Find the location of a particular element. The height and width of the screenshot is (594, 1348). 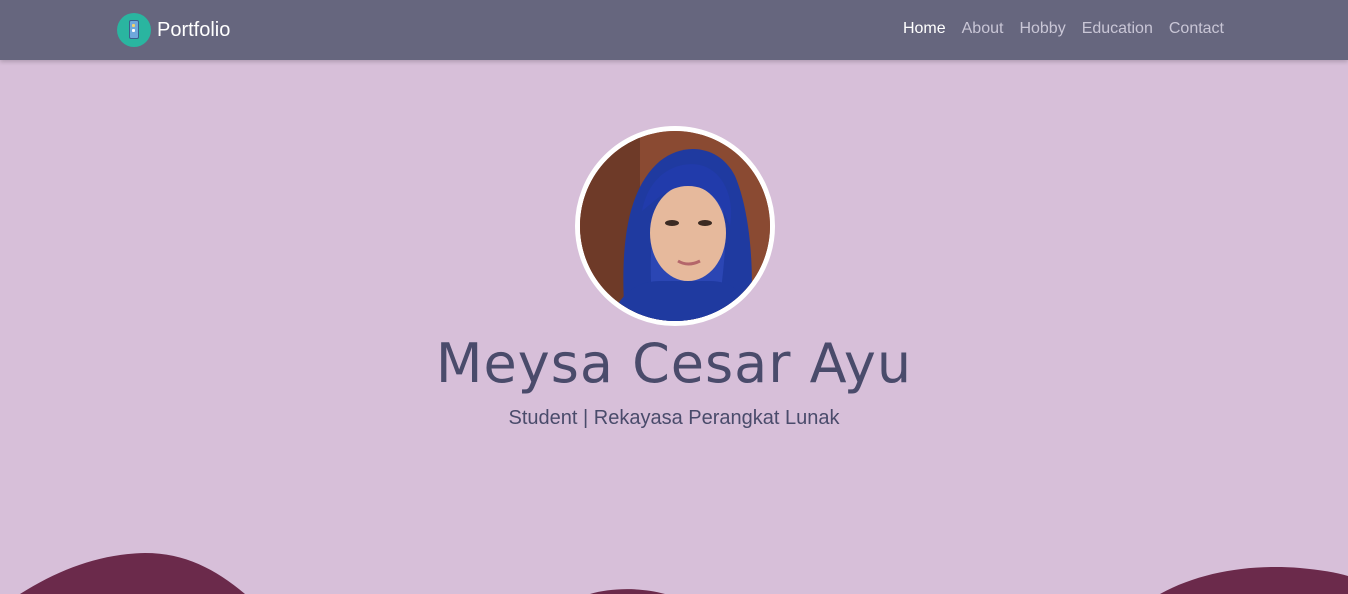

nav-link-about: About is located at coordinates (983, 29).